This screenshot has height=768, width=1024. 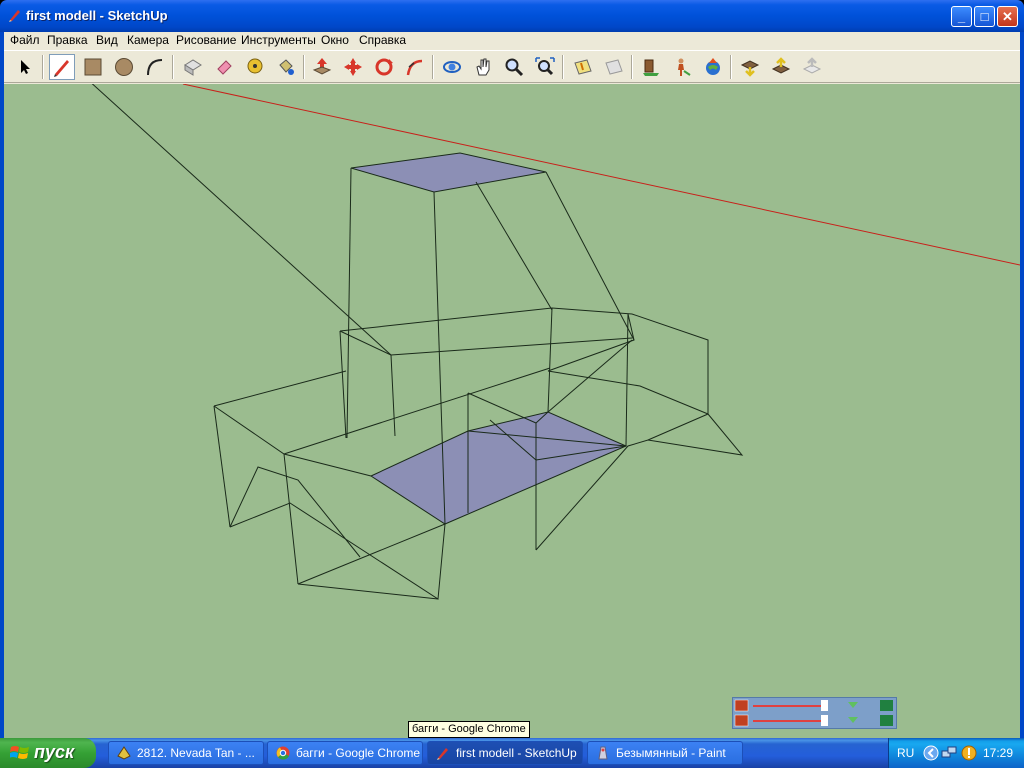 I want to click on close-button: ✕, so click(x=1007, y=16).